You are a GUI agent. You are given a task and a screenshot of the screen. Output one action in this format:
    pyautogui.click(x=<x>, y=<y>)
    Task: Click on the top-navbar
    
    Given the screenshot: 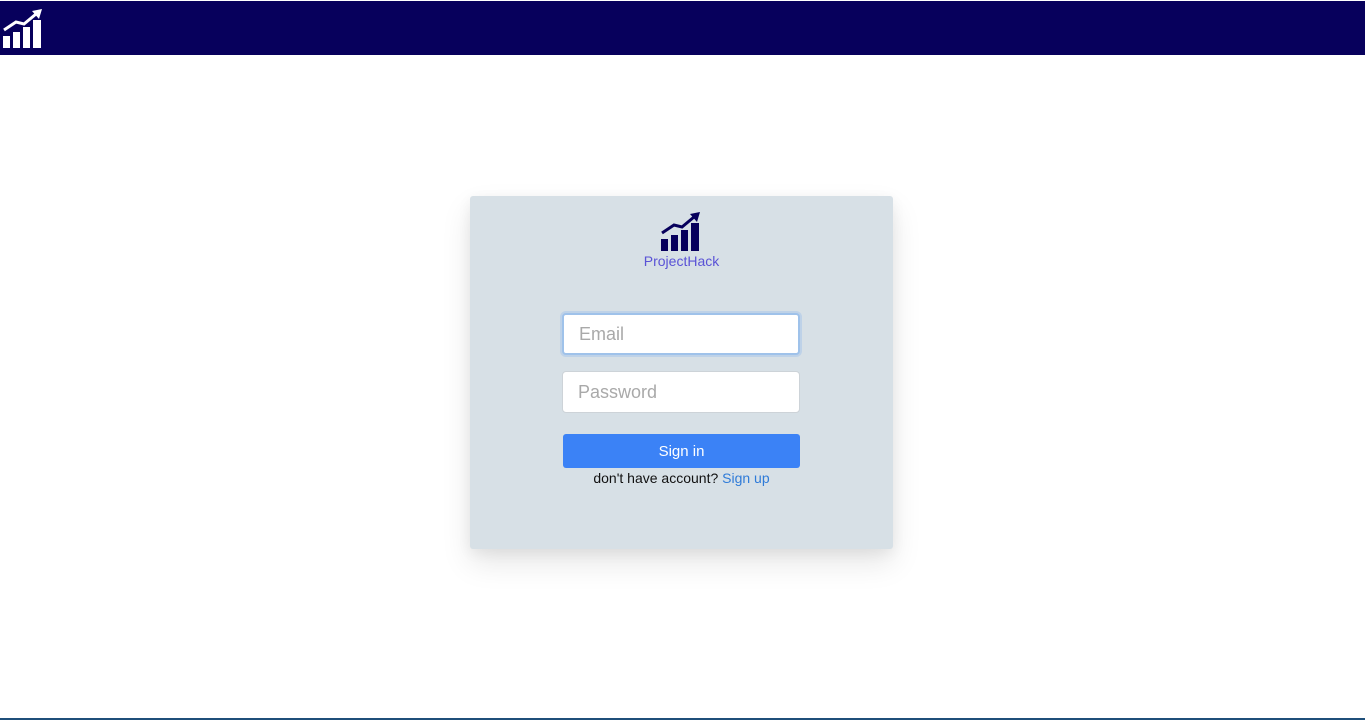 What is the action you would take?
    pyautogui.click(x=682, y=28)
    